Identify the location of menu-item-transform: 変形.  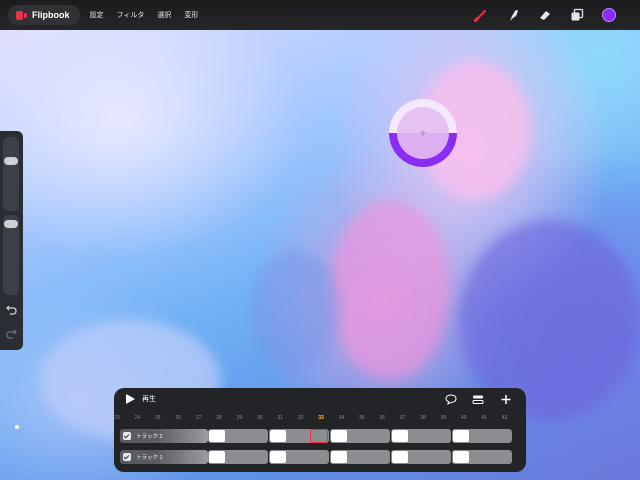
(191, 15).